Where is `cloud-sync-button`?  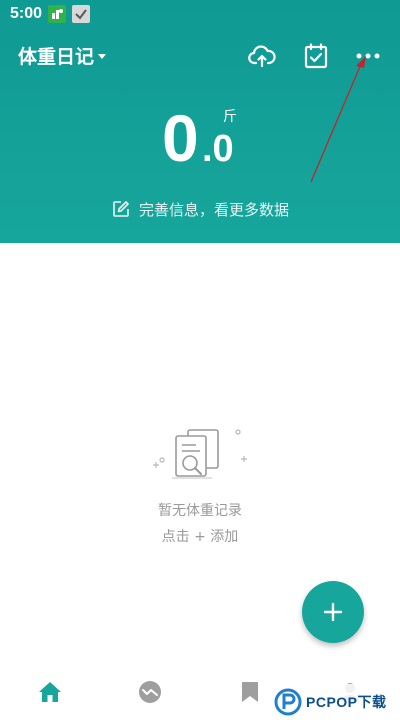 cloud-sync-button is located at coordinates (262, 56).